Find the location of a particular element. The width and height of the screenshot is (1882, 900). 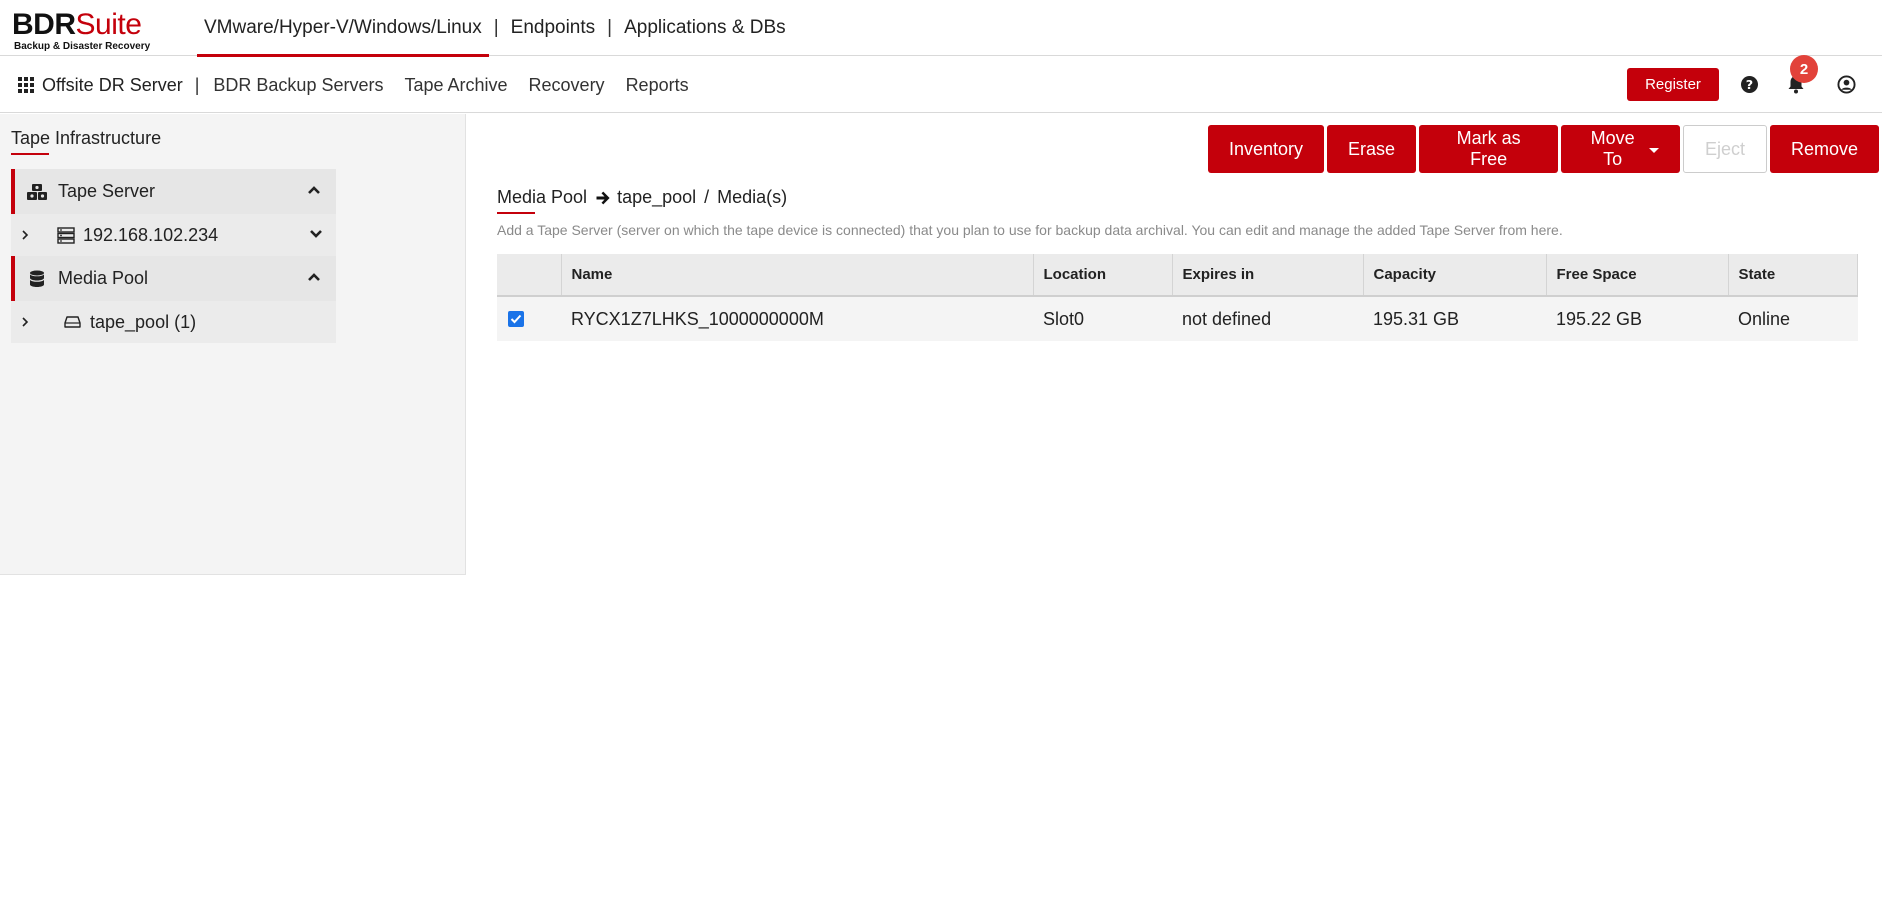

eject-button: Eject is located at coordinates (1724, 149).